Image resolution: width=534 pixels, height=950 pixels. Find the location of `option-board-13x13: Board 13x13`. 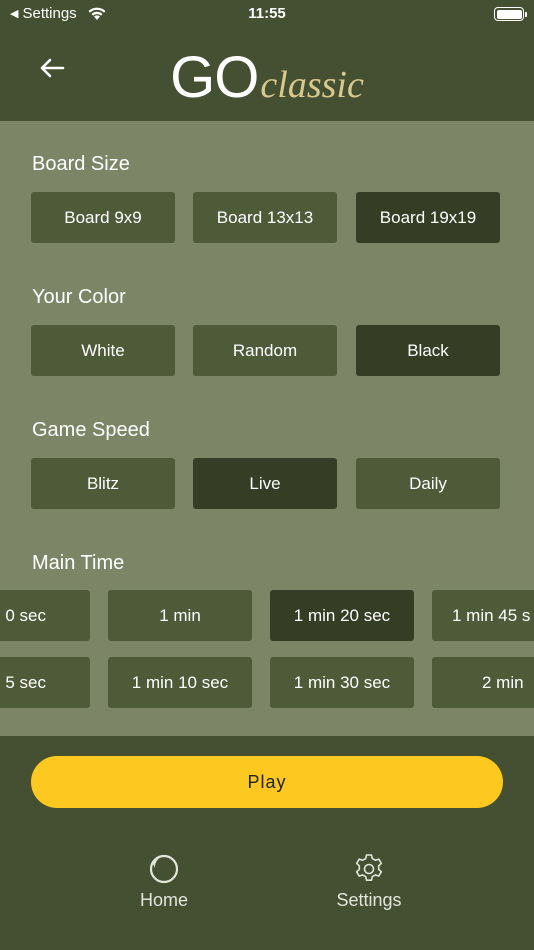

option-board-13x13: Board 13x13 is located at coordinates (265, 217).